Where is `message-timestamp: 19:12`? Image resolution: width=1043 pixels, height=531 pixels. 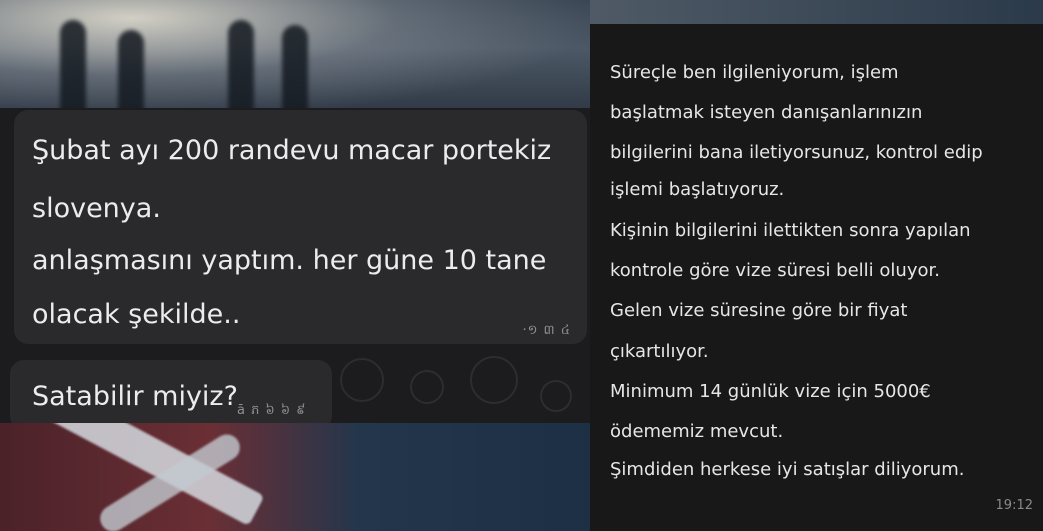 message-timestamp: 19:12 is located at coordinates (1014, 505).